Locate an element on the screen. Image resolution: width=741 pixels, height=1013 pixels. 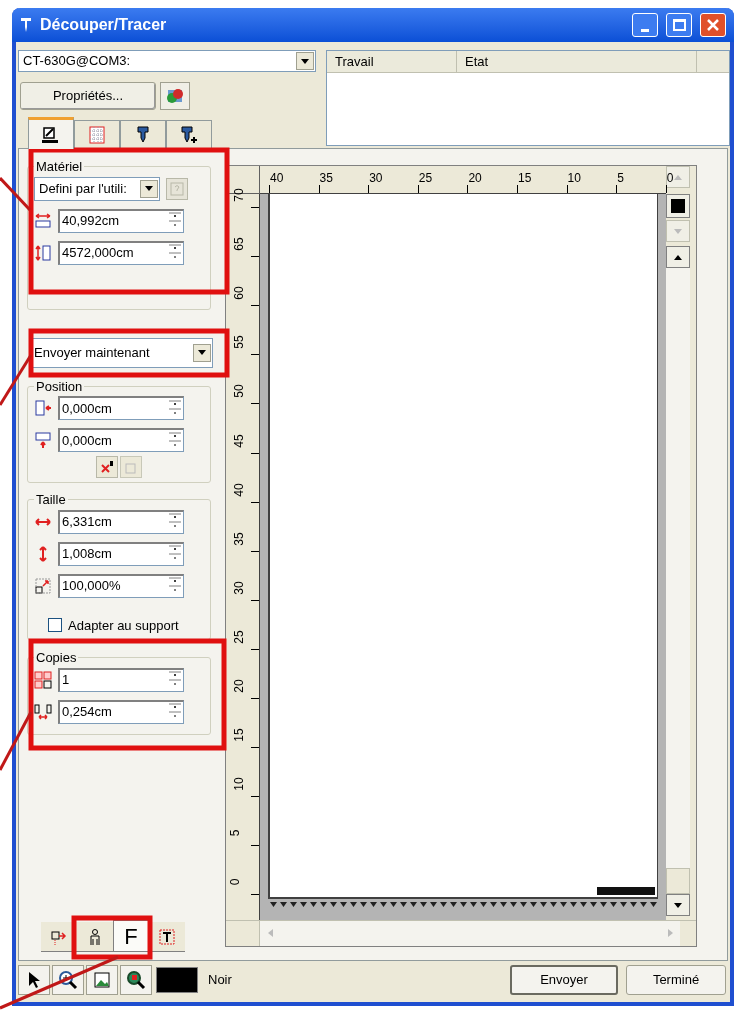
ruler-label: 50 is located at coordinates (238, 391).